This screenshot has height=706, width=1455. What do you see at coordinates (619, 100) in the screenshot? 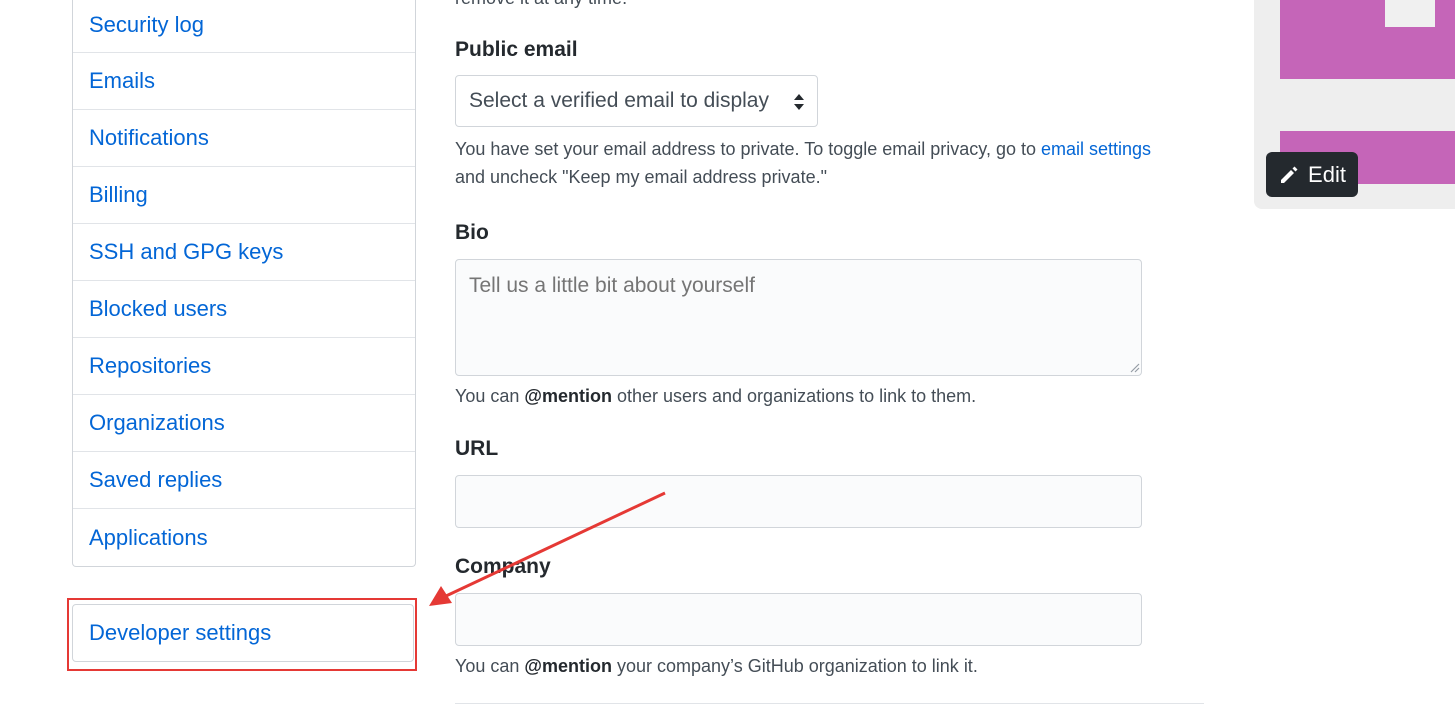
I see `public-email-selected-value: Select a verified email to display` at bounding box center [619, 100].